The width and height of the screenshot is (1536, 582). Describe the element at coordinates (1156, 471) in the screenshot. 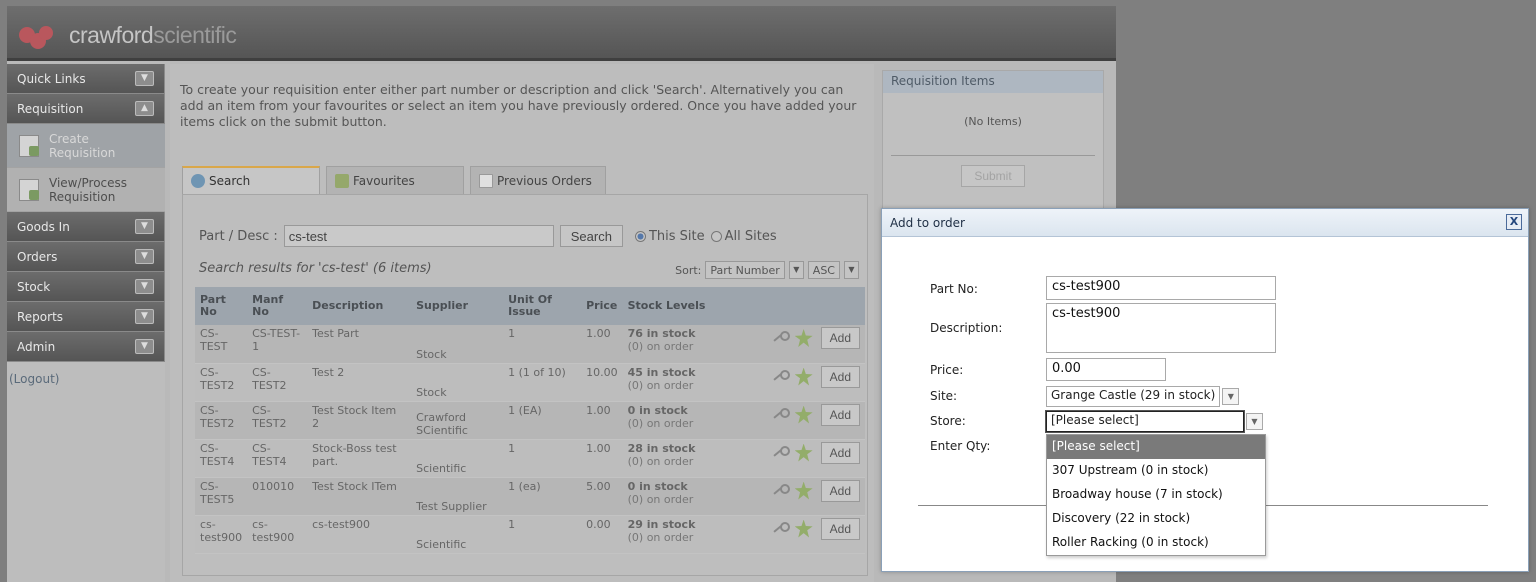

I see `store-option: 307 Upstream (0 in stock)` at that location.